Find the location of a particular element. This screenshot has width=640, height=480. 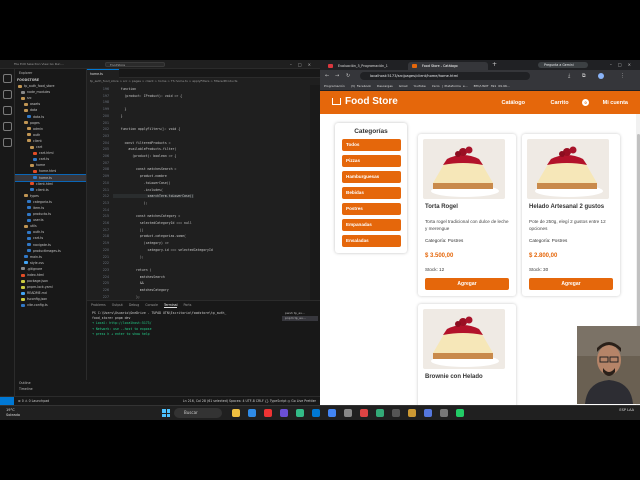

bookmark-item: Programación is located at coordinates (334, 86).